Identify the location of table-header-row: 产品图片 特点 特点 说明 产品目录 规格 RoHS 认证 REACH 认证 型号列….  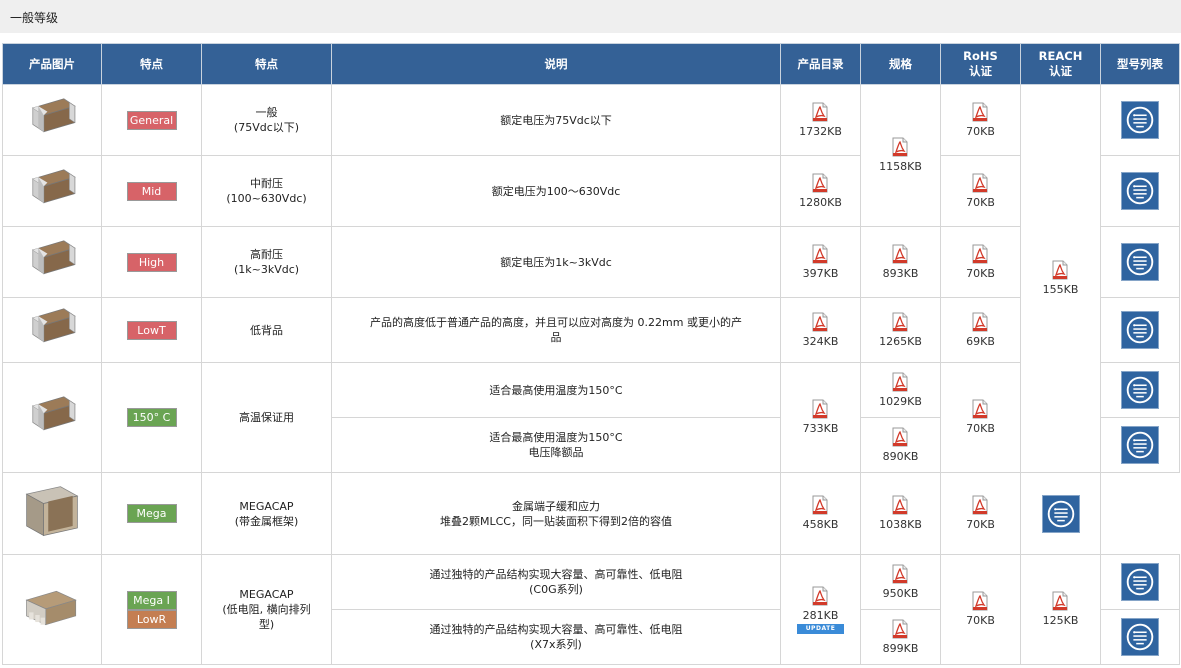
(591, 64).